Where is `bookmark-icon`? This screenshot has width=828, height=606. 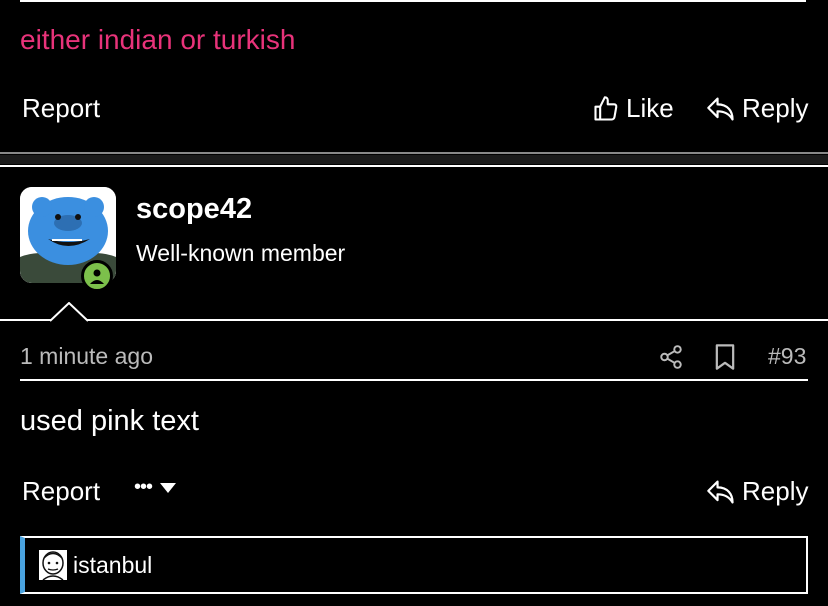
bookmark-icon is located at coordinates (725, 357).